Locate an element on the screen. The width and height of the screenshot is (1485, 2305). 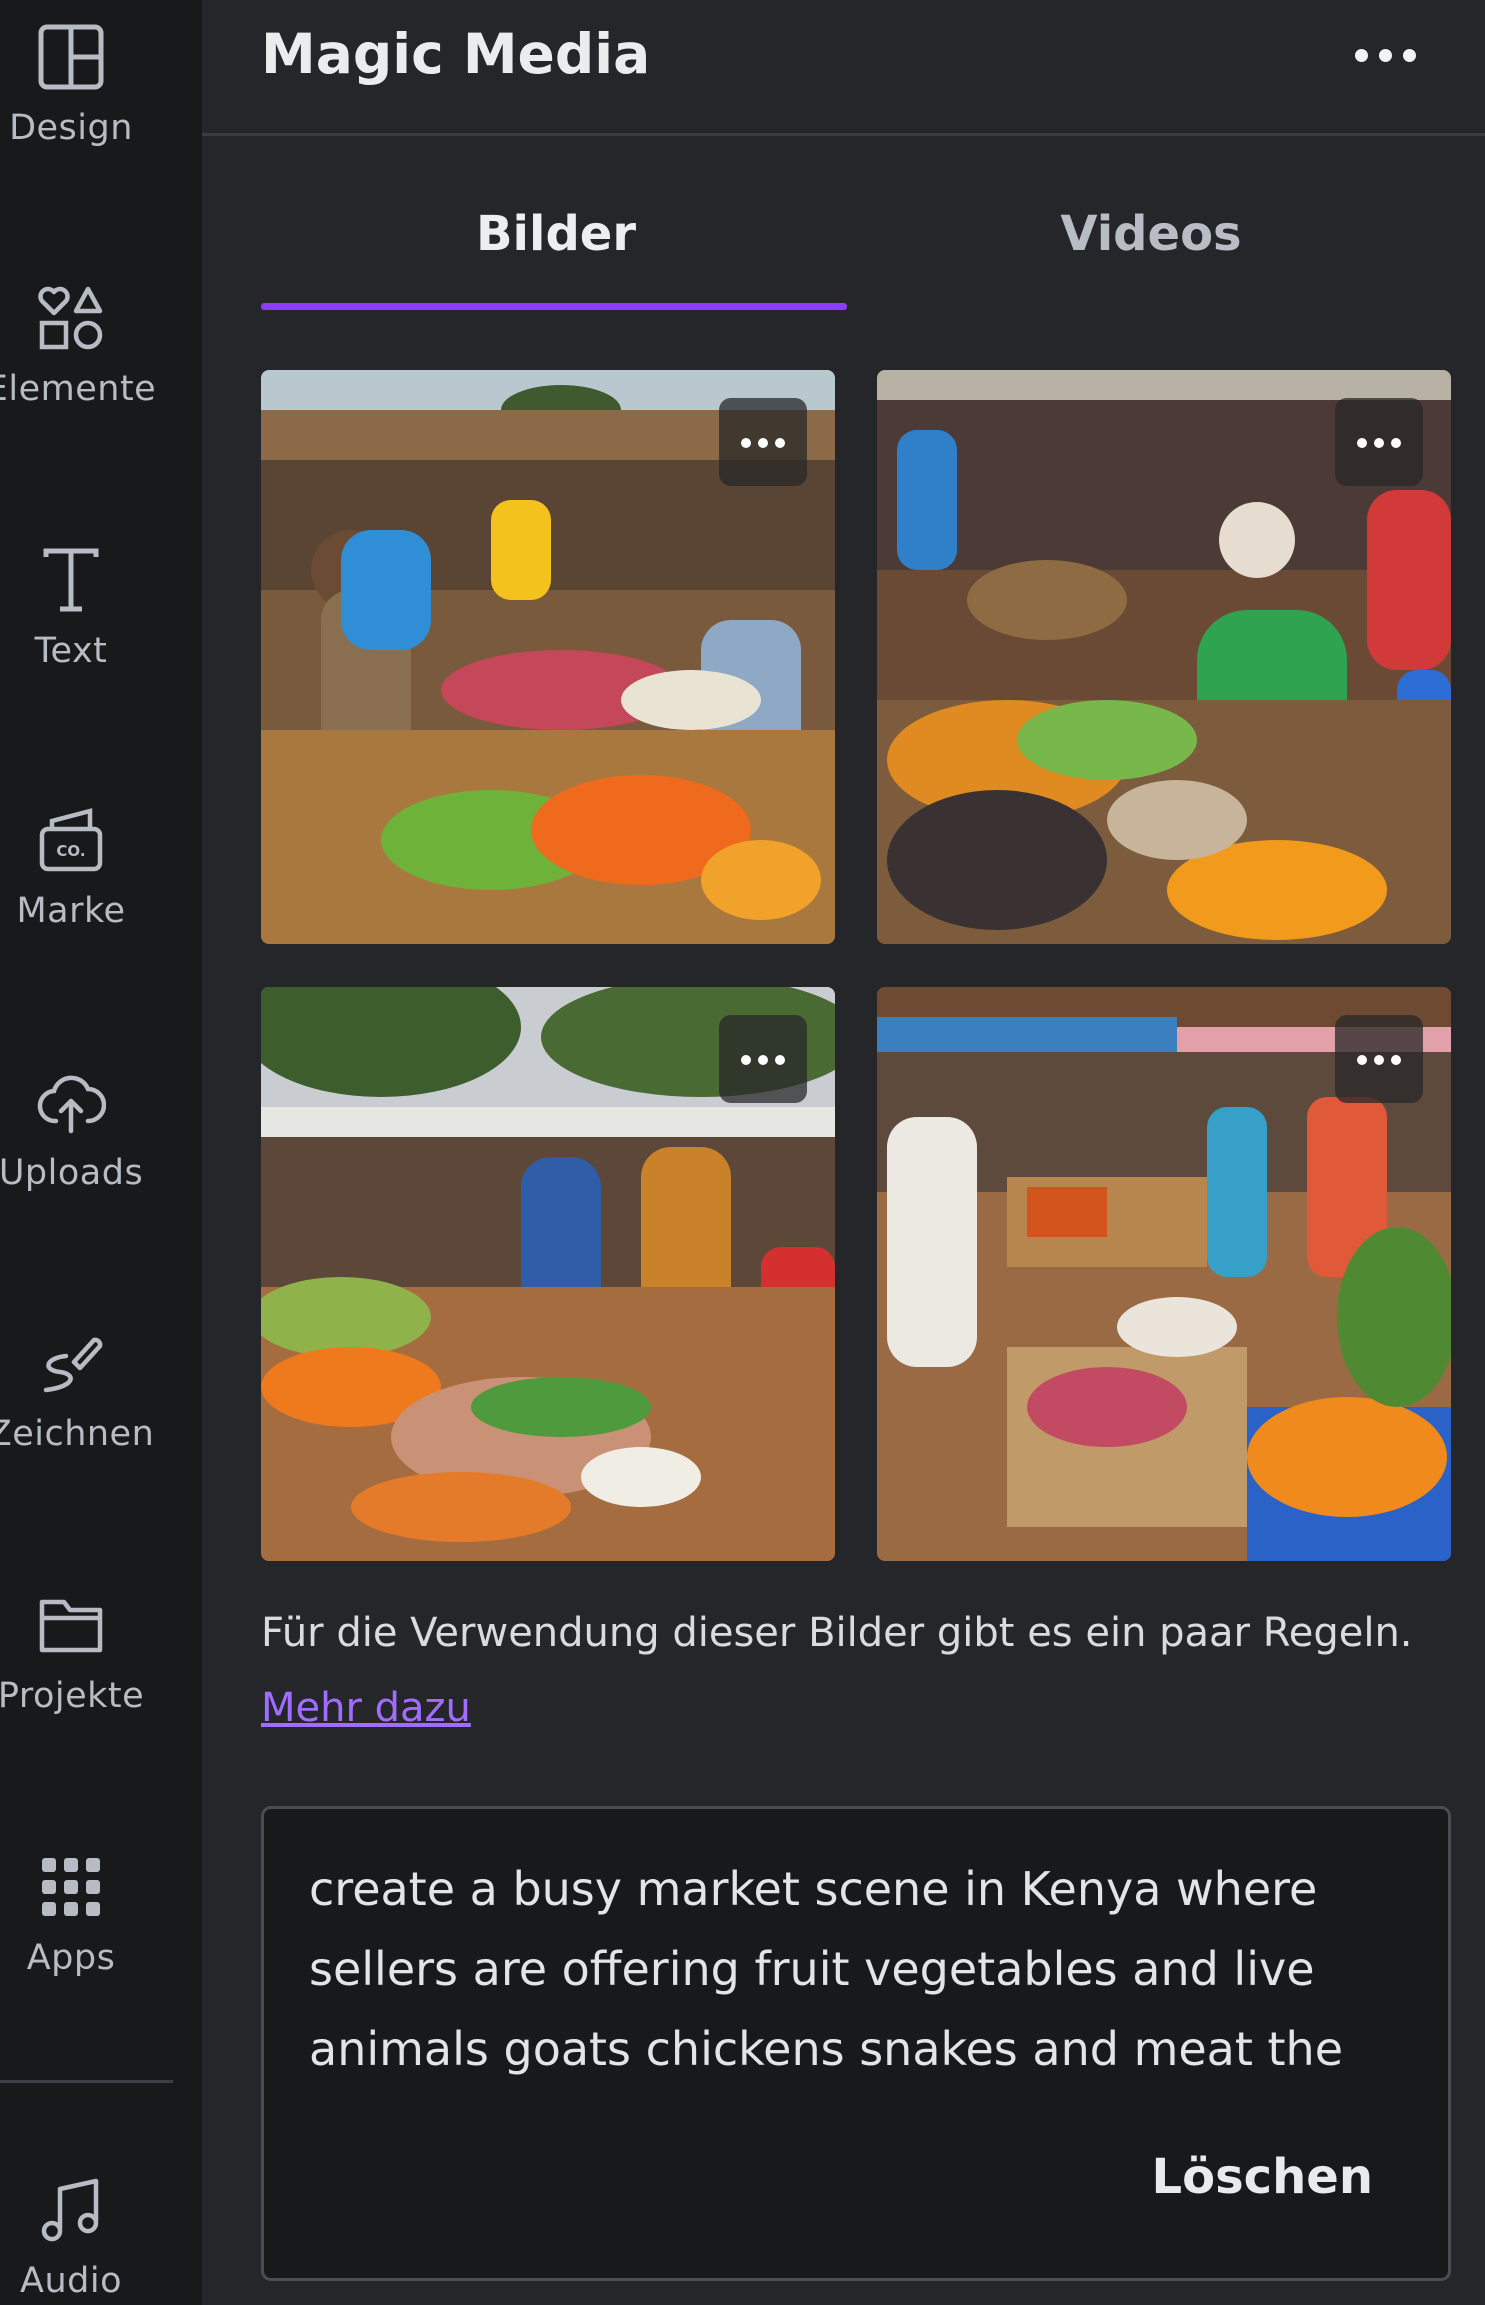
sidebar-item-label: Design is located at coordinates (71, 128).